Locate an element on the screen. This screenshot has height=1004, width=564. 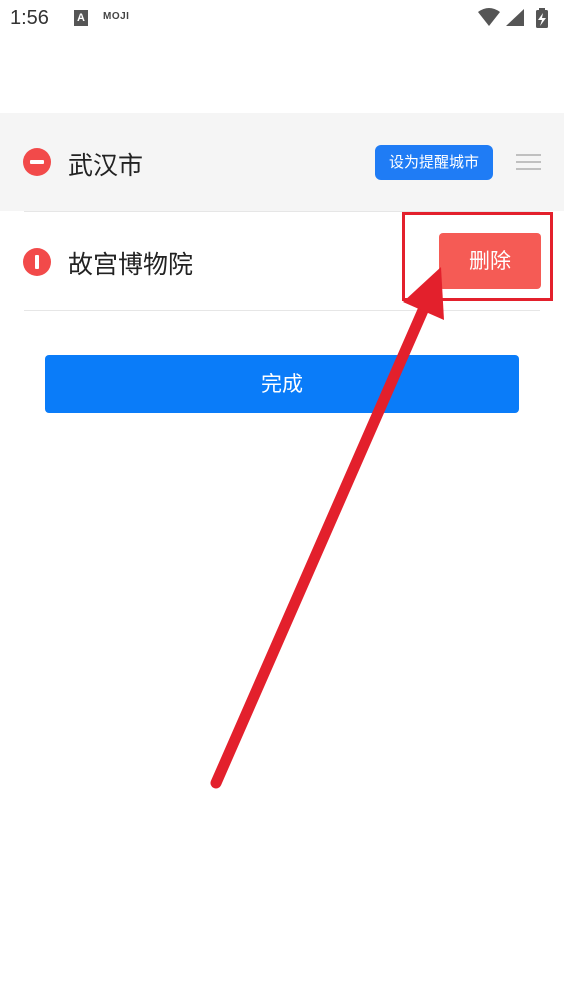
wifi-icon is located at coordinates (489, 17).